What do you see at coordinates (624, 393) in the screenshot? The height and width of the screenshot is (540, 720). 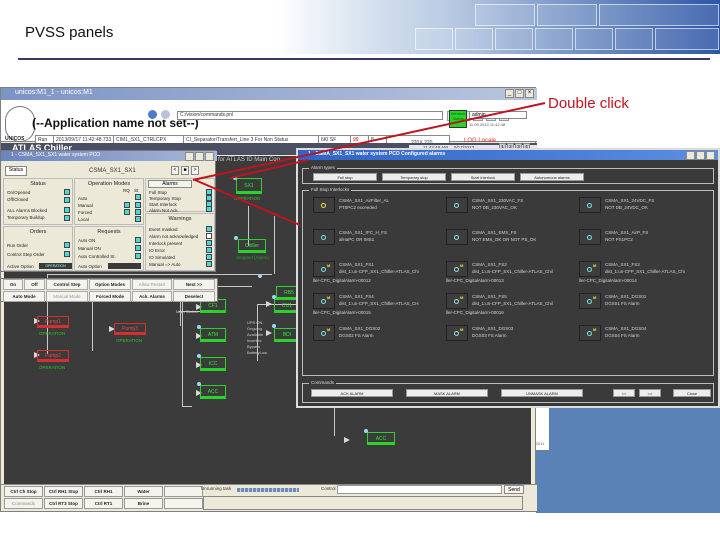 I see `previous-page-button: <<` at bounding box center [624, 393].